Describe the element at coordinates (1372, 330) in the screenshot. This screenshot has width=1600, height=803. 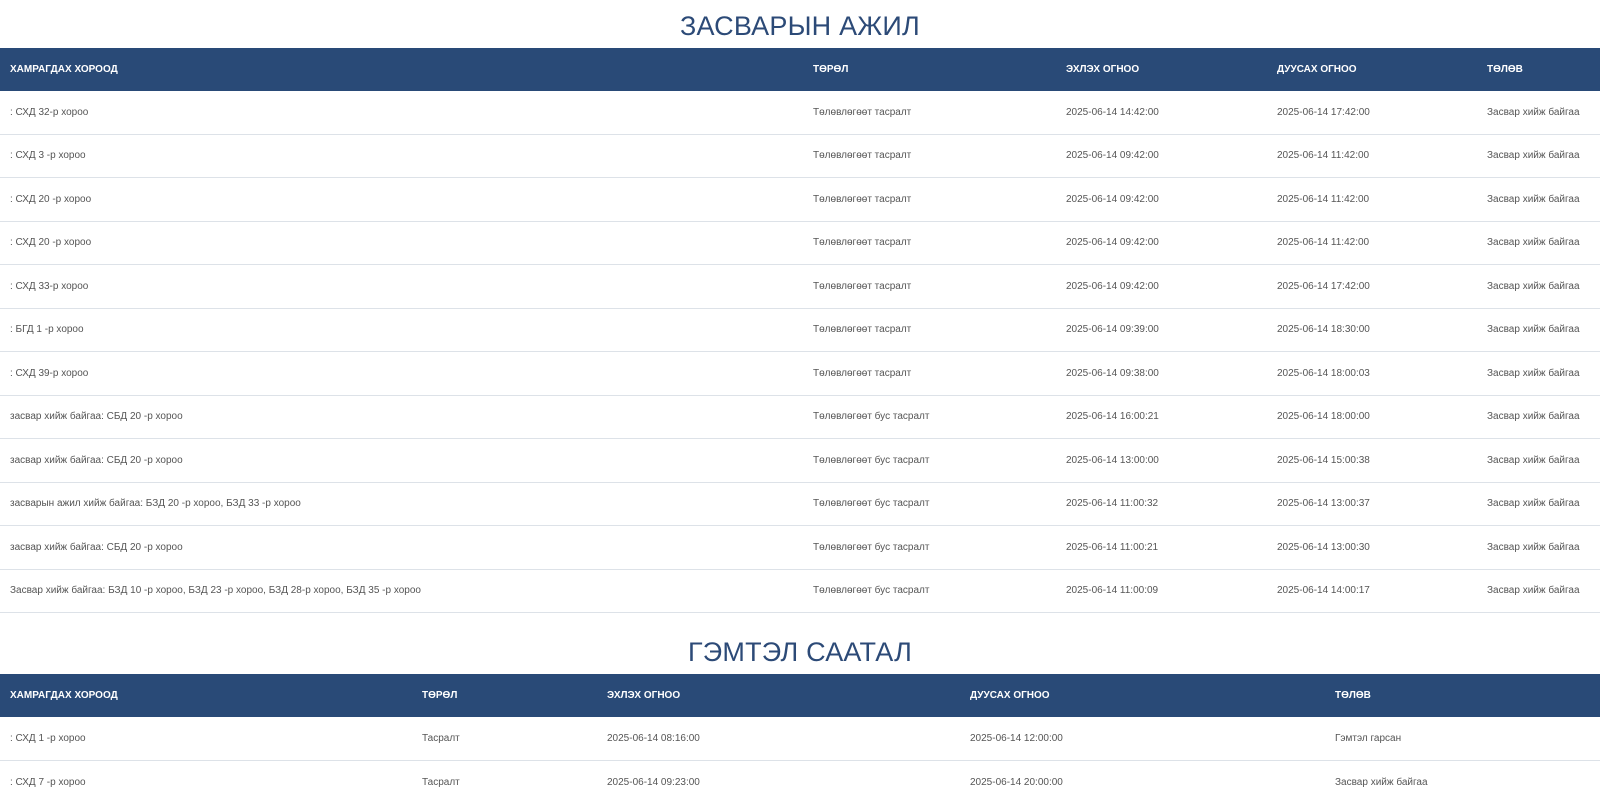
I see `cell-end-date: 2025-06-14 18:30:00` at that location.